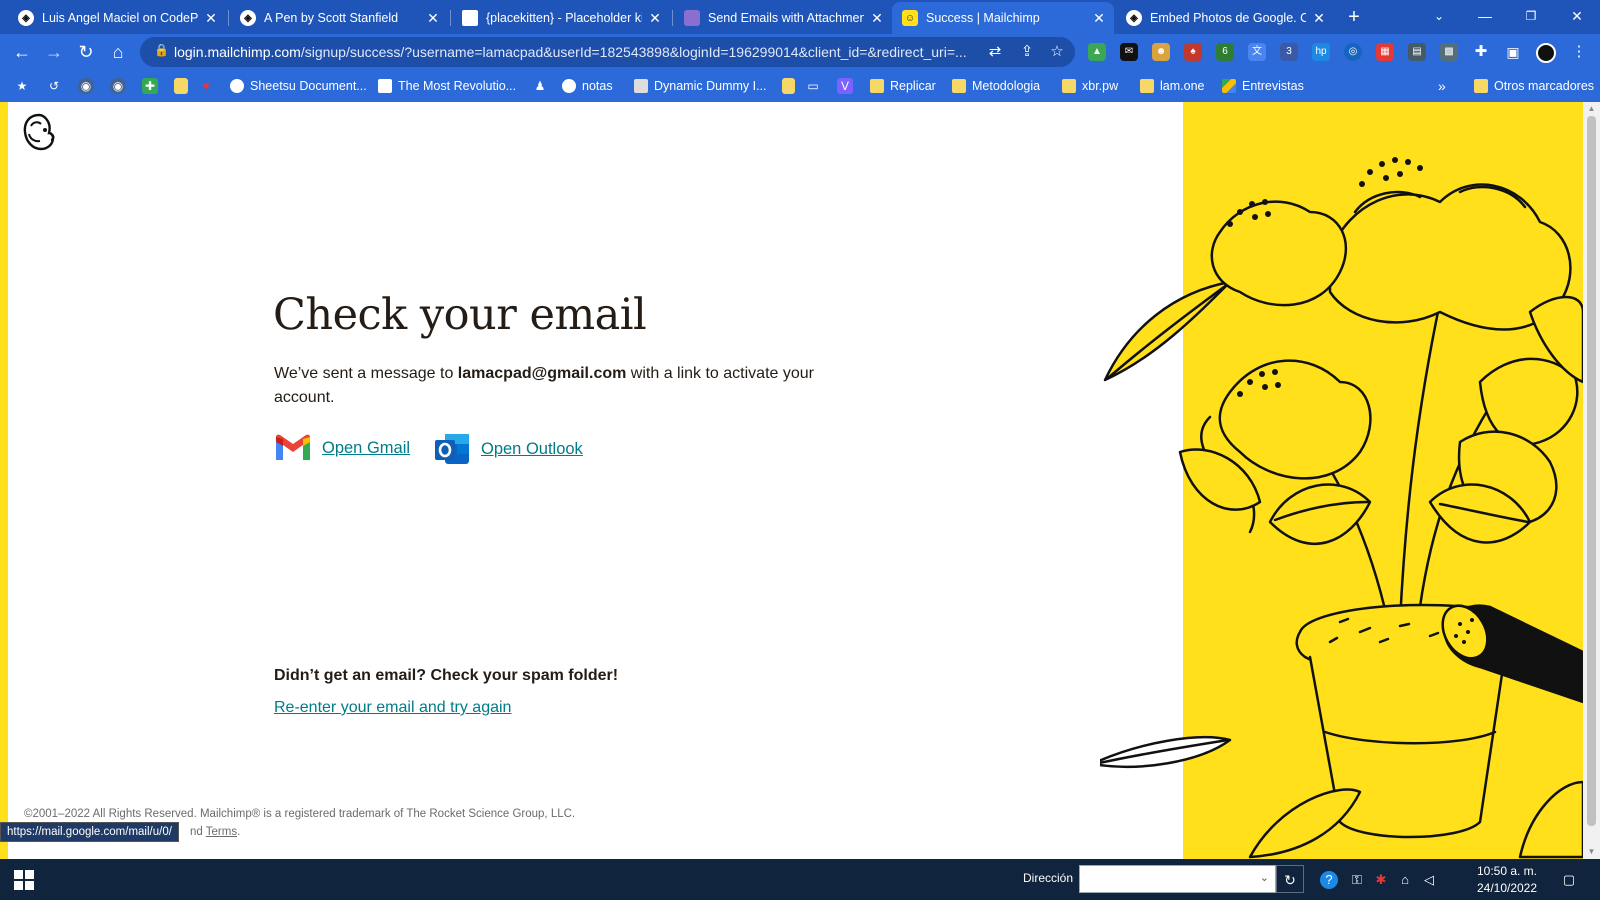 This screenshot has height=900, width=1600. What do you see at coordinates (561, 18) in the screenshot?
I see `browser-tab: {placekitten} - Placeholder kit ✕` at bounding box center [561, 18].